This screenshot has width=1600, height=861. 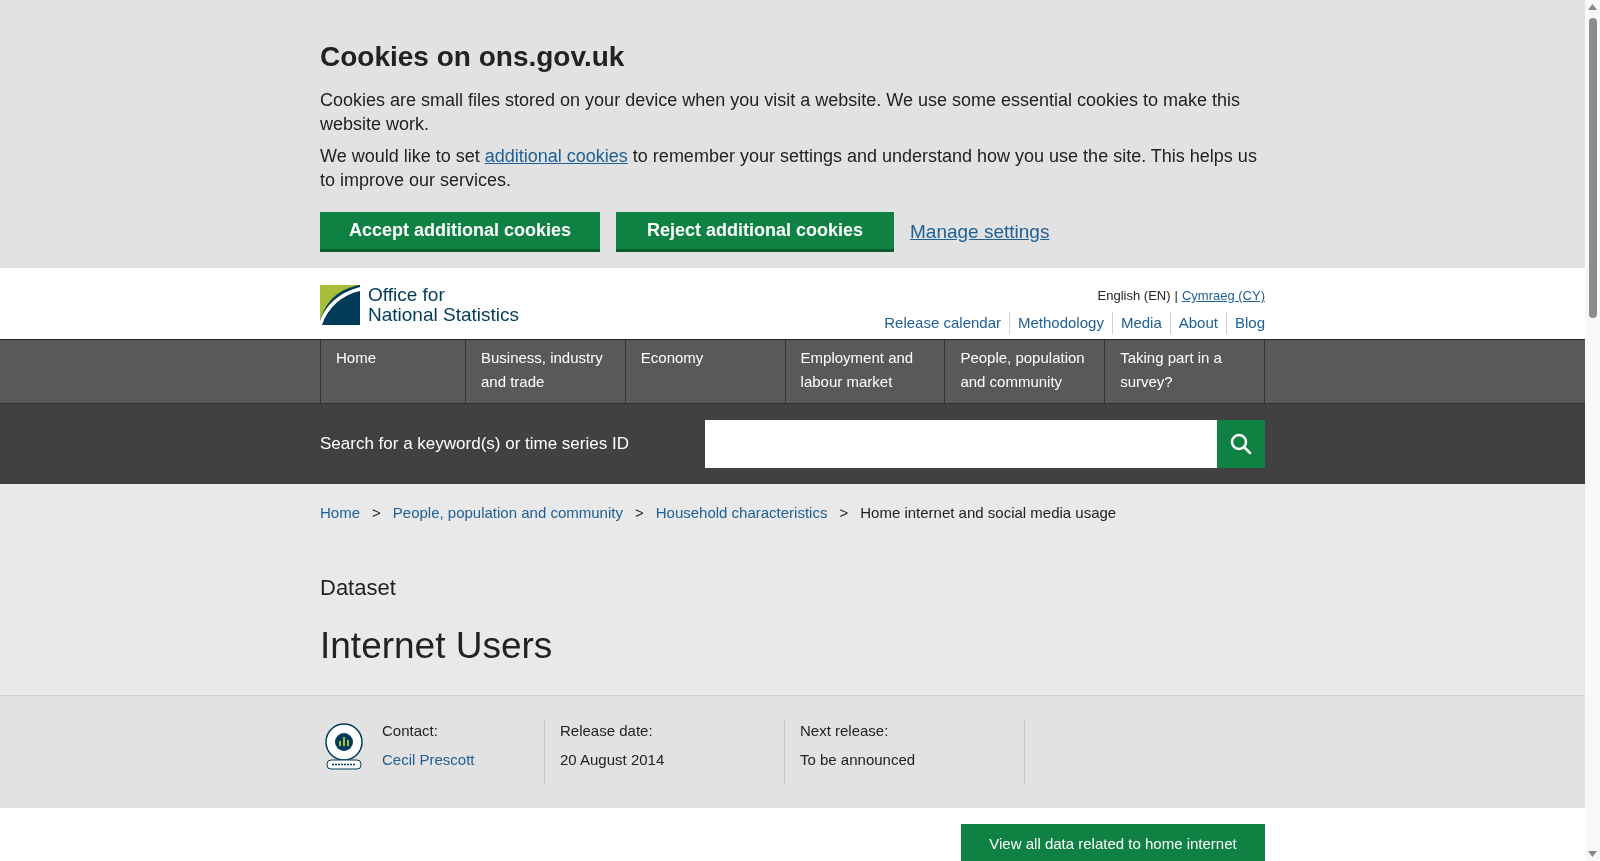 I want to click on breadcrumb-current: Home internet and social media usage, so click(x=988, y=513).